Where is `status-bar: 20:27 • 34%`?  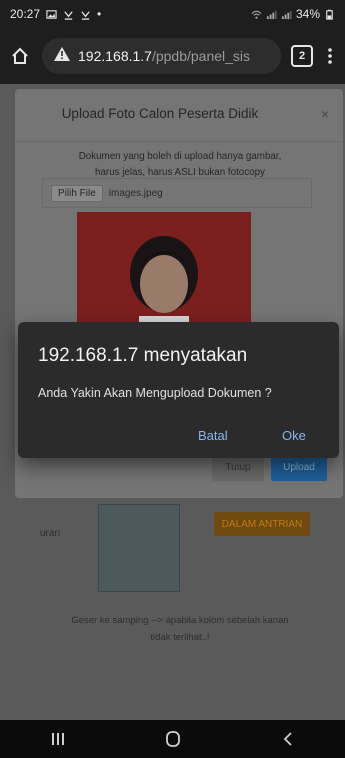
status-bar: 20:27 • 34% is located at coordinates (172, 14).